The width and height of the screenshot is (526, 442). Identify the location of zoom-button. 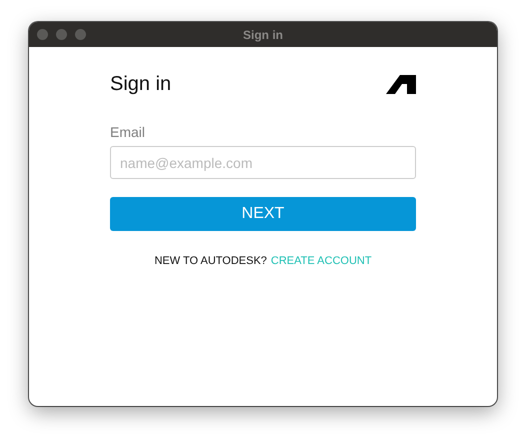
(80, 34).